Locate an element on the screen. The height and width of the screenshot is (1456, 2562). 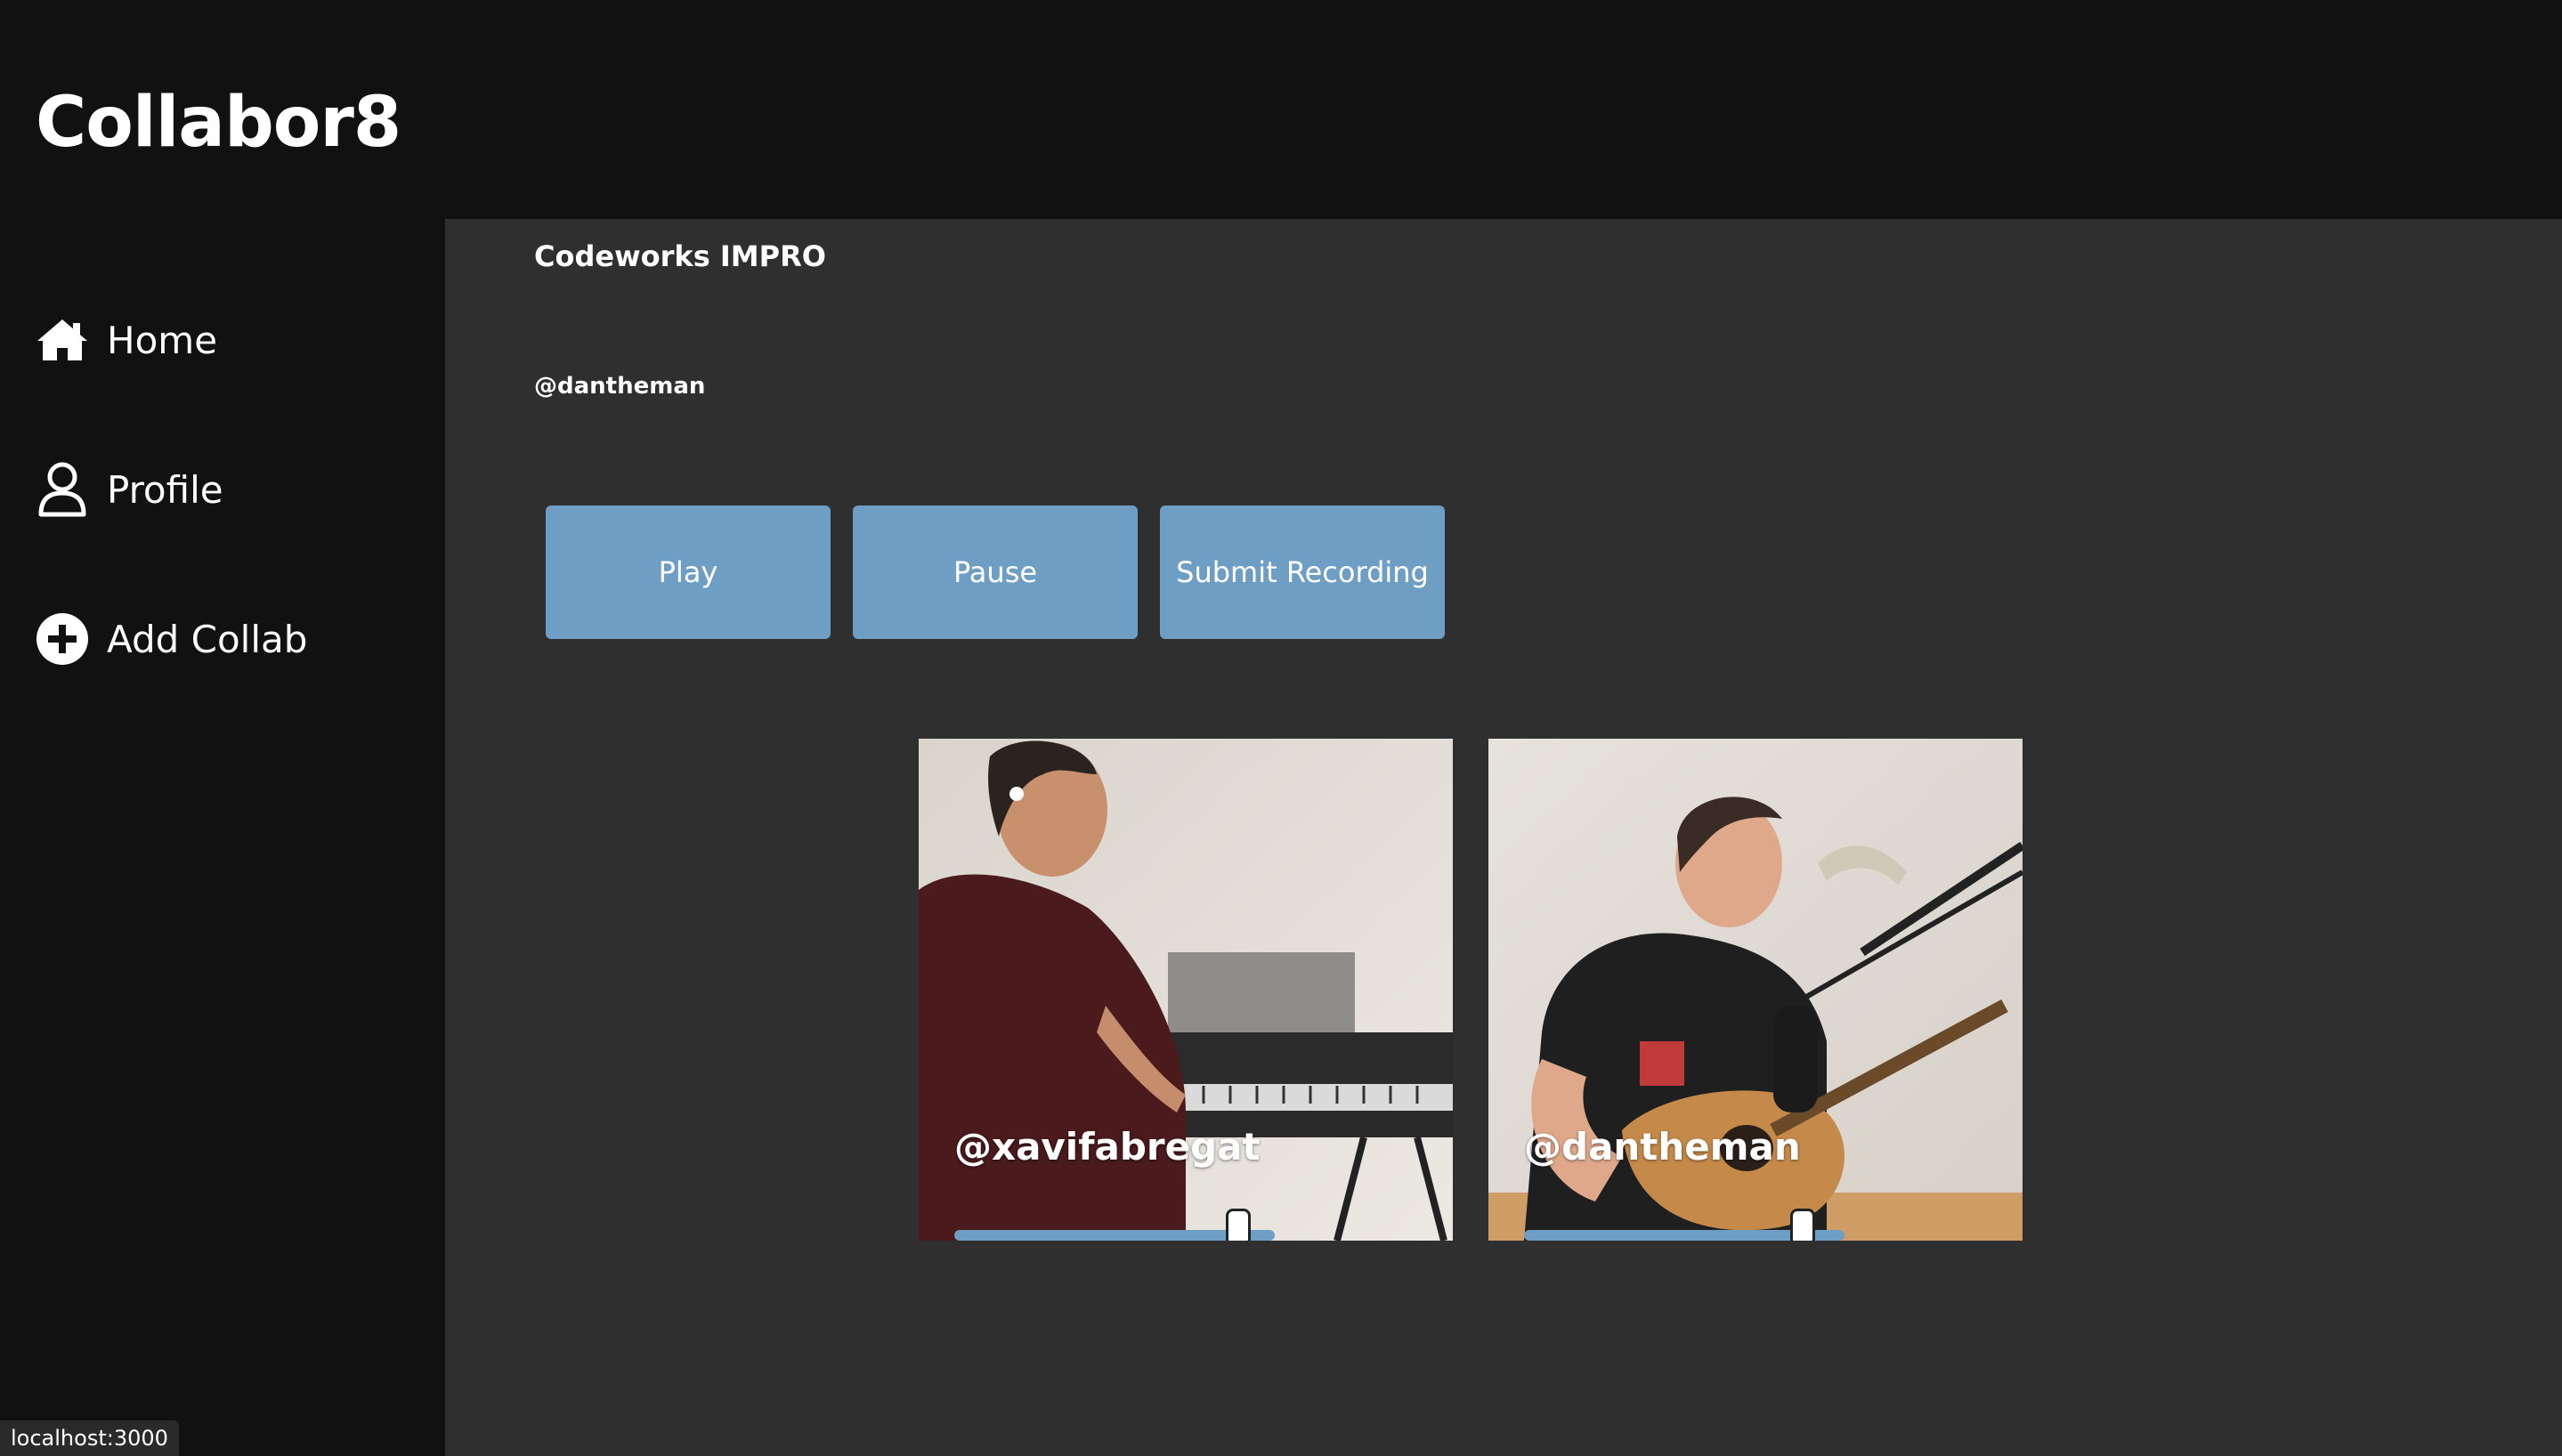
home-icon is located at coordinates (63, 340).